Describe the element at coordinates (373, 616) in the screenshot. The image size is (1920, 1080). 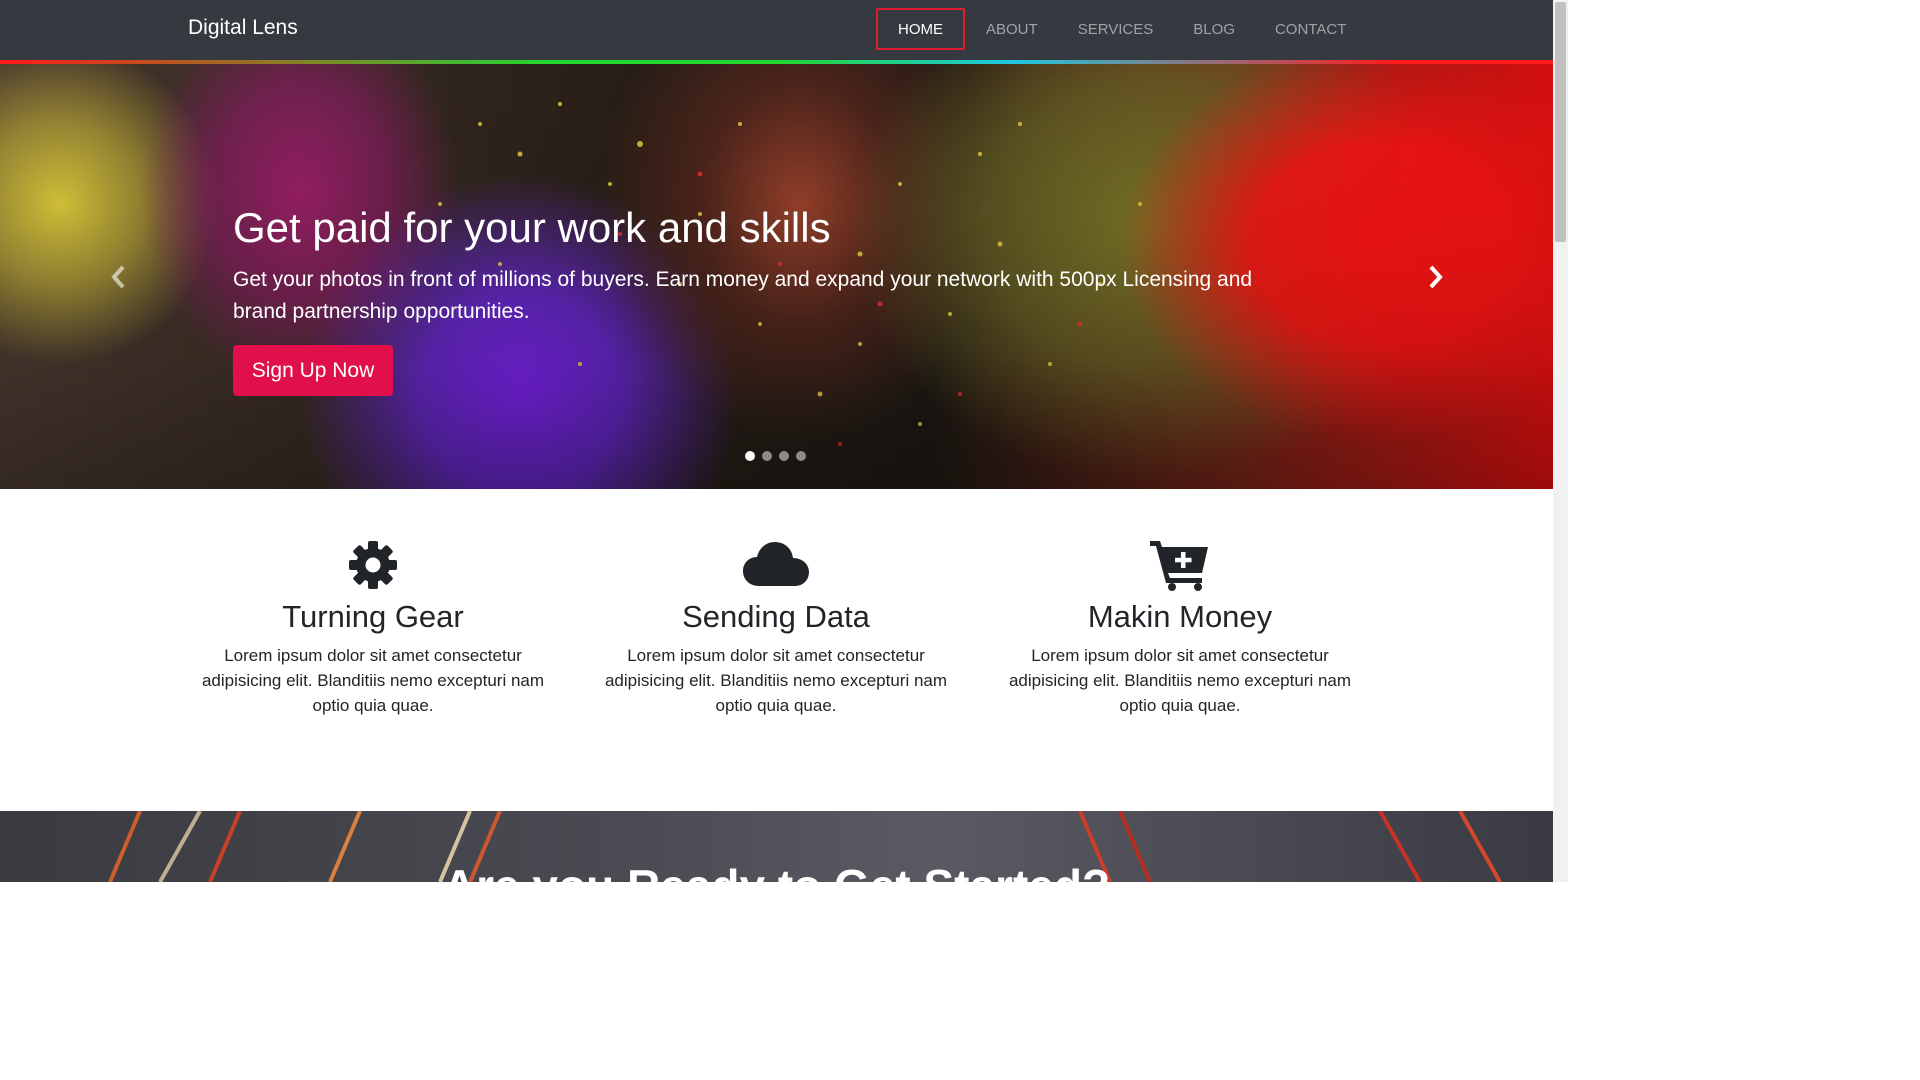
I see `feature-title: Turning Gear` at that location.